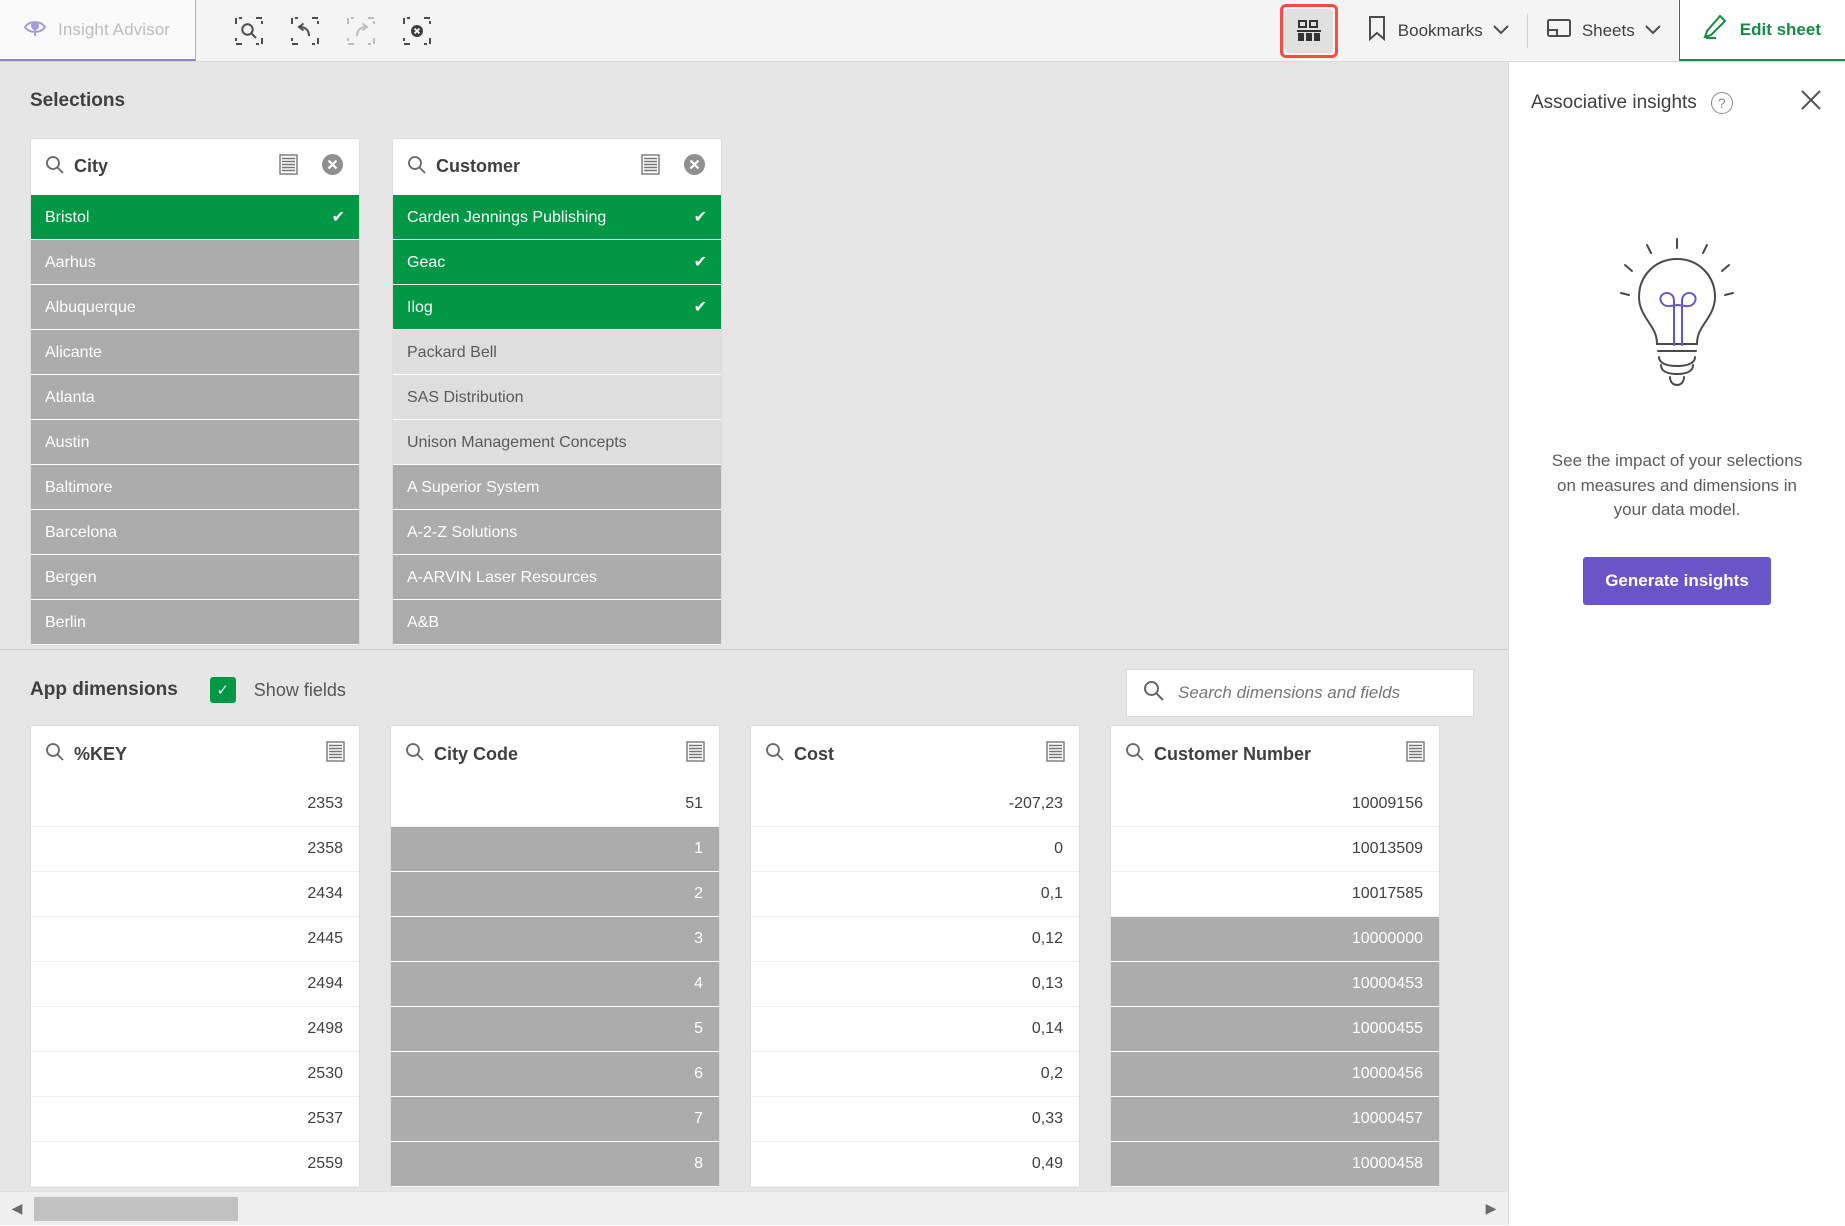  Describe the element at coordinates (1275, 1074) in the screenshot. I see `field-row: 10000456` at that location.